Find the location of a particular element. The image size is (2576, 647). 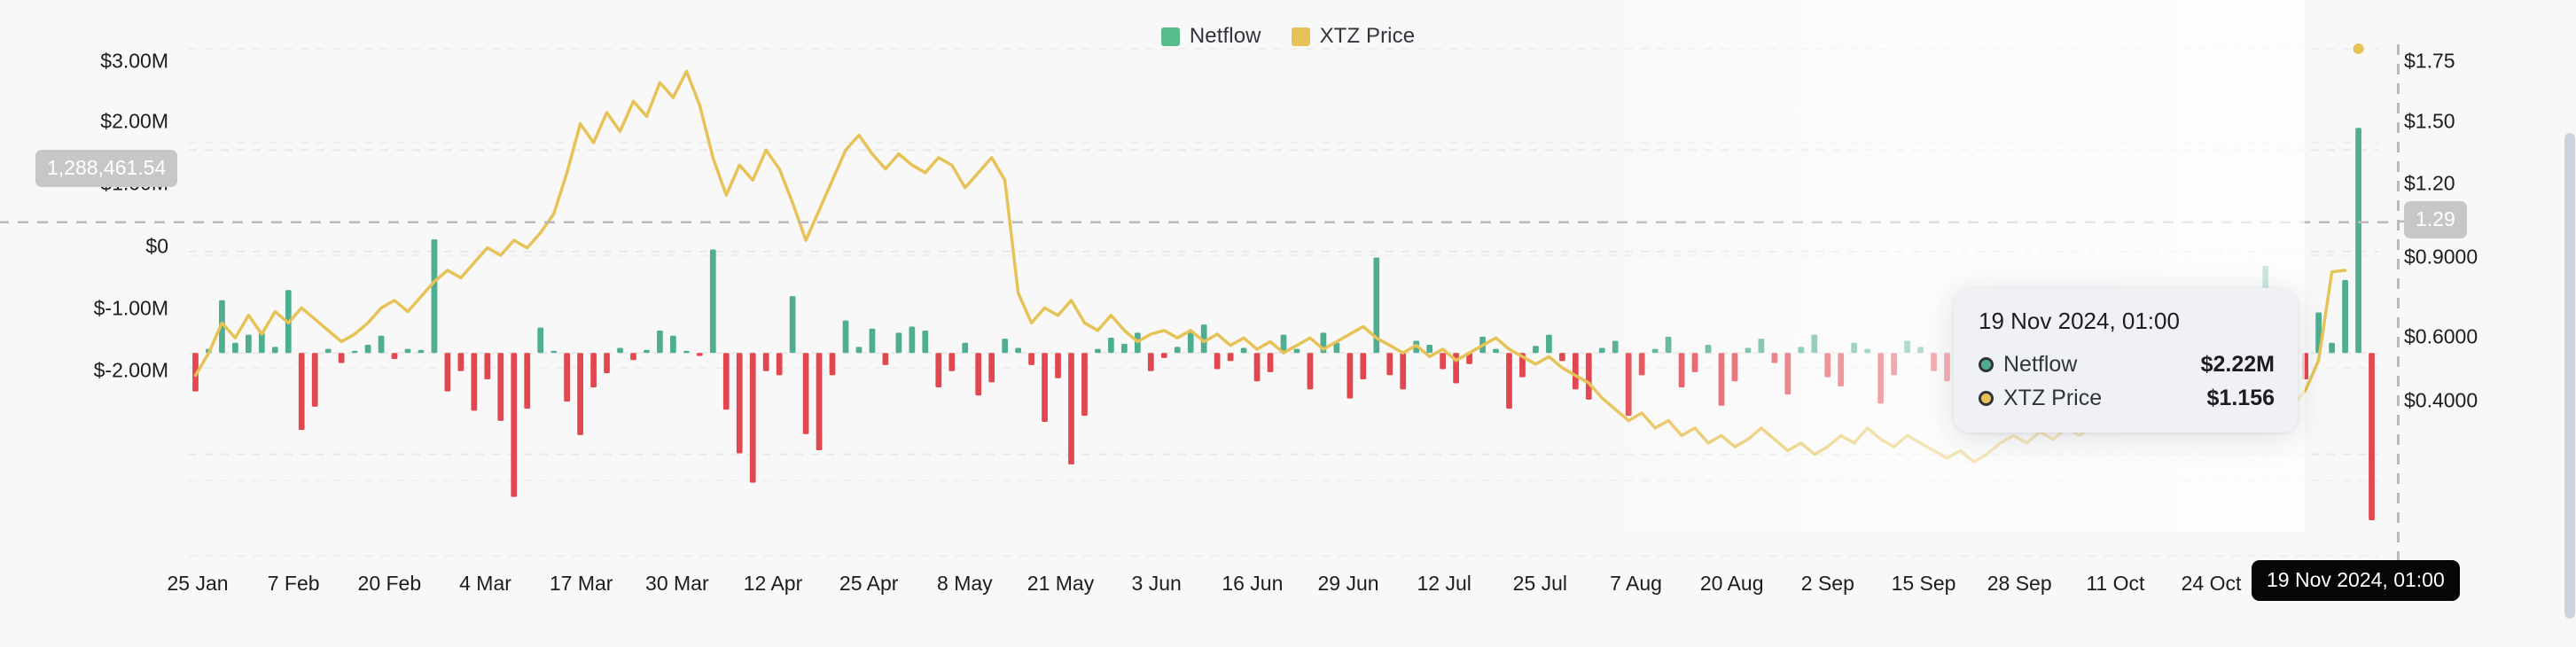

legend-item-netflow: Netflow is located at coordinates (1210, 36).